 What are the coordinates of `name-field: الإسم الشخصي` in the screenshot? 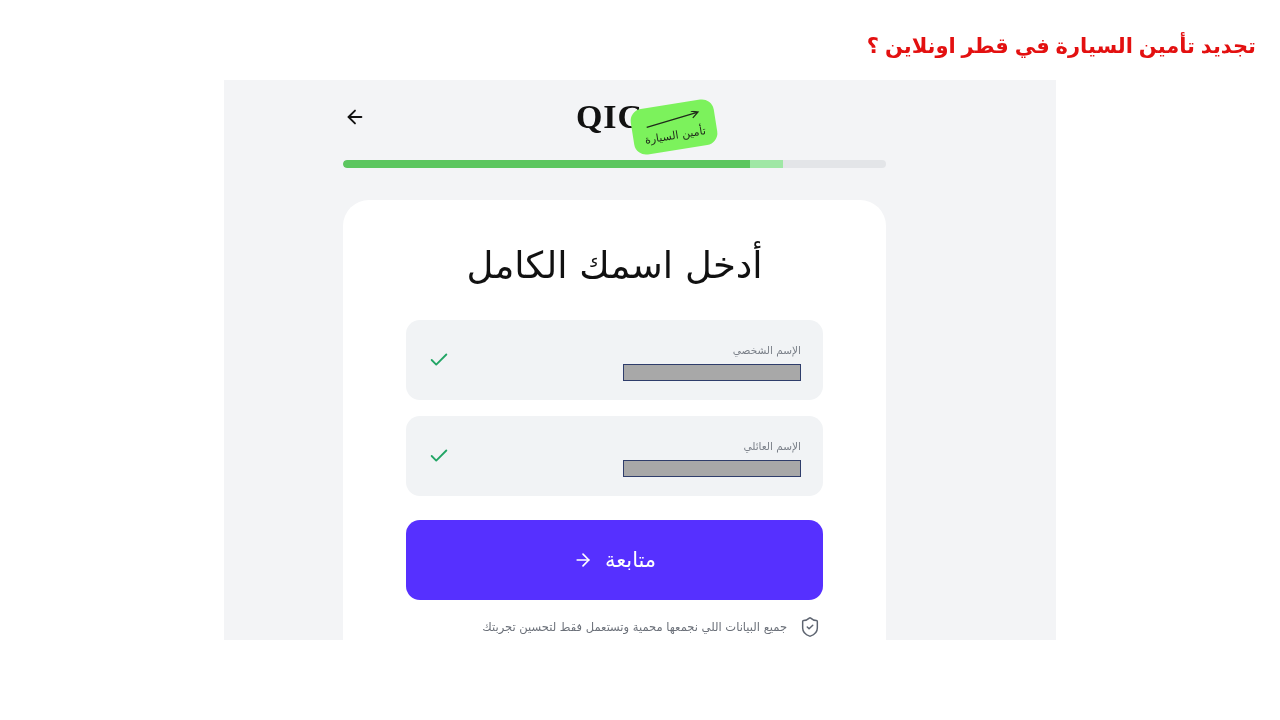 It's located at (614, 360).